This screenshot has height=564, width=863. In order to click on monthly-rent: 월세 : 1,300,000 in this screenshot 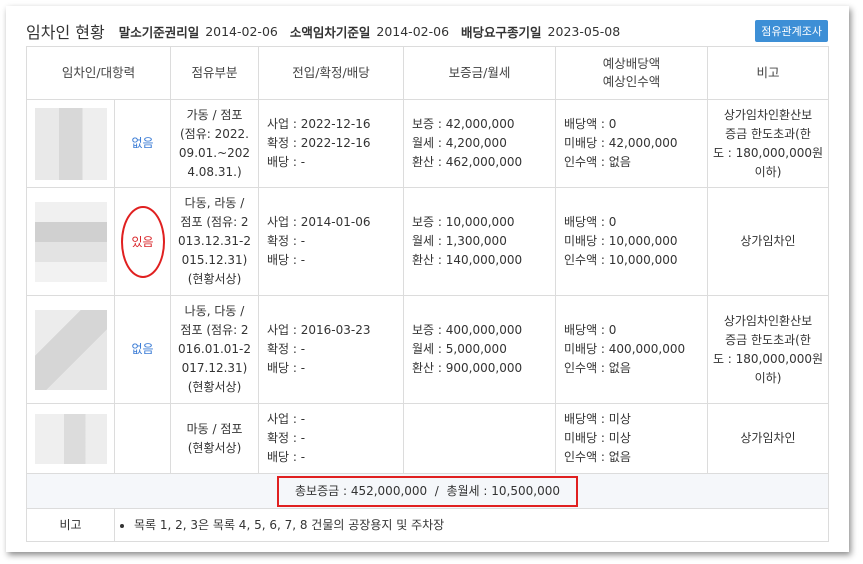, I will do `click(459, 241)`.